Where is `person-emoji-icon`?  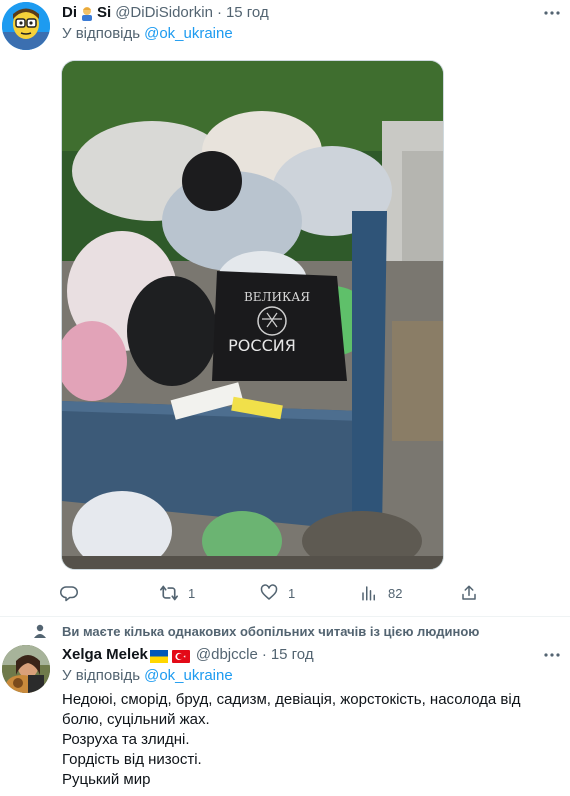 person-emoji-icon is located at coordinates (87, 13).